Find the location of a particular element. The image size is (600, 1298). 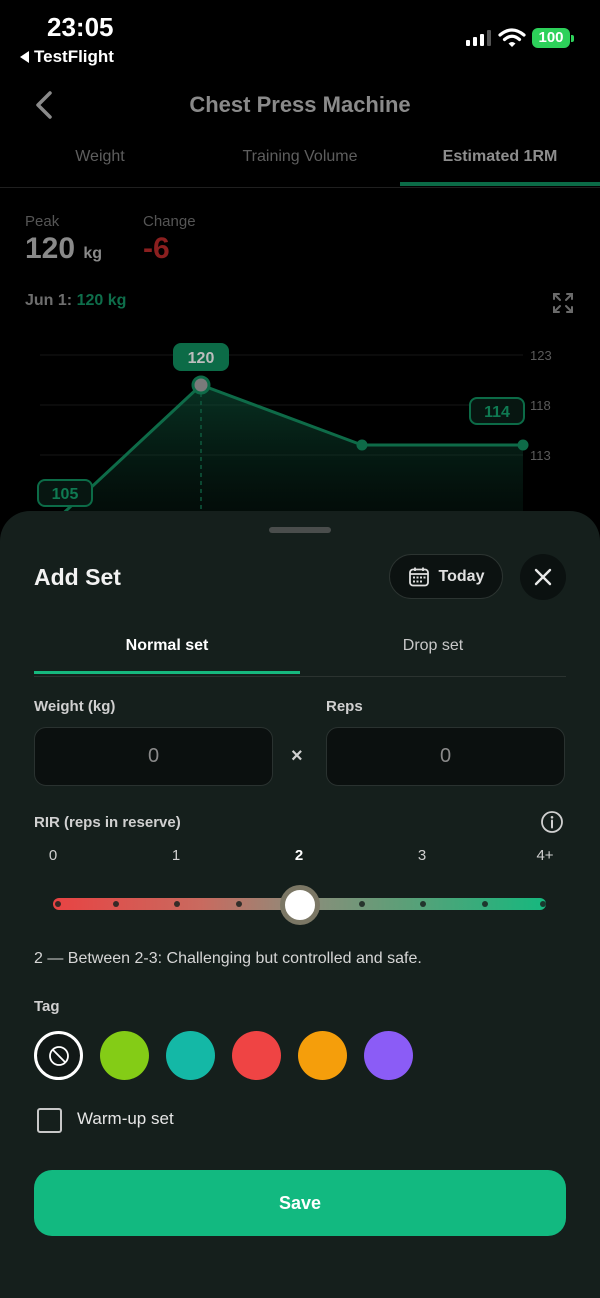

tab-normal-set: Normal set is located at coordinates (167, 646).